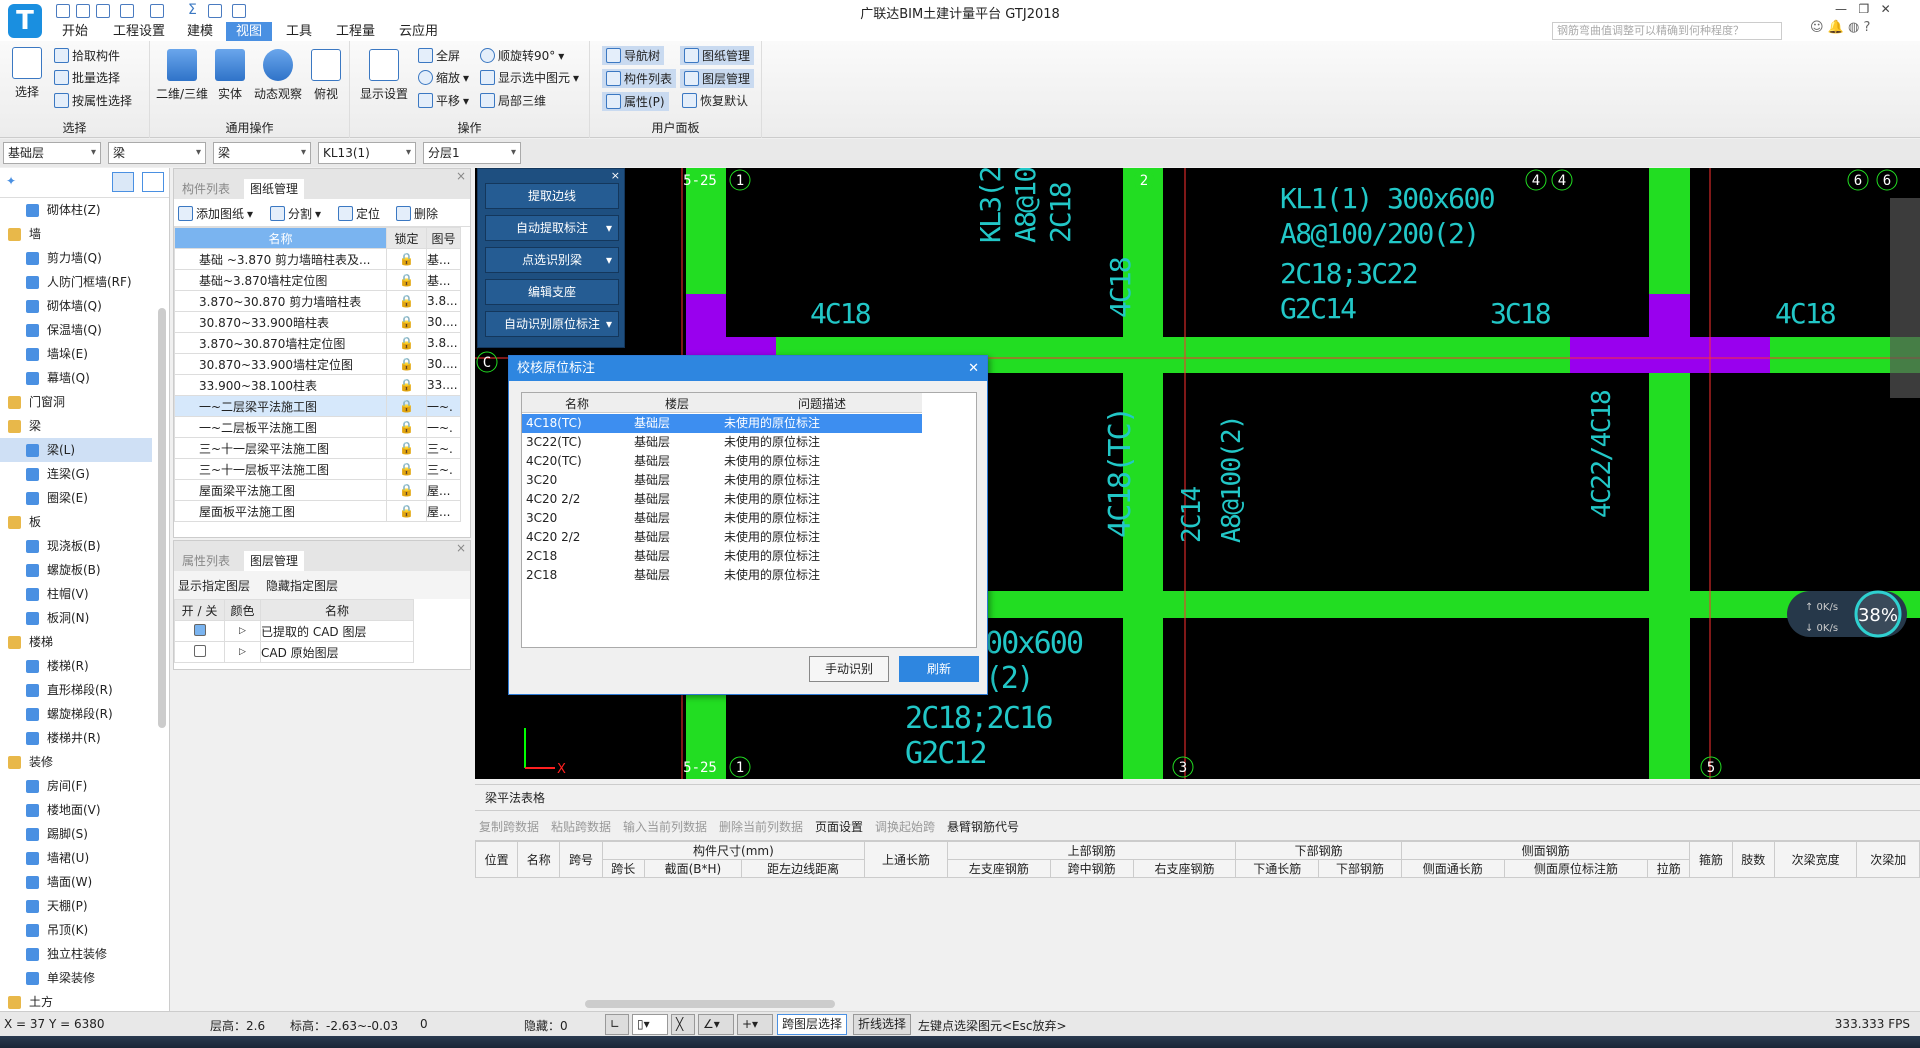 This screenshot has height=1048, width=1920. What do you see at coordinates (200, 31) in the screenshot?
I see `tab-modeling: 建模` at bounding box center [200, 31].